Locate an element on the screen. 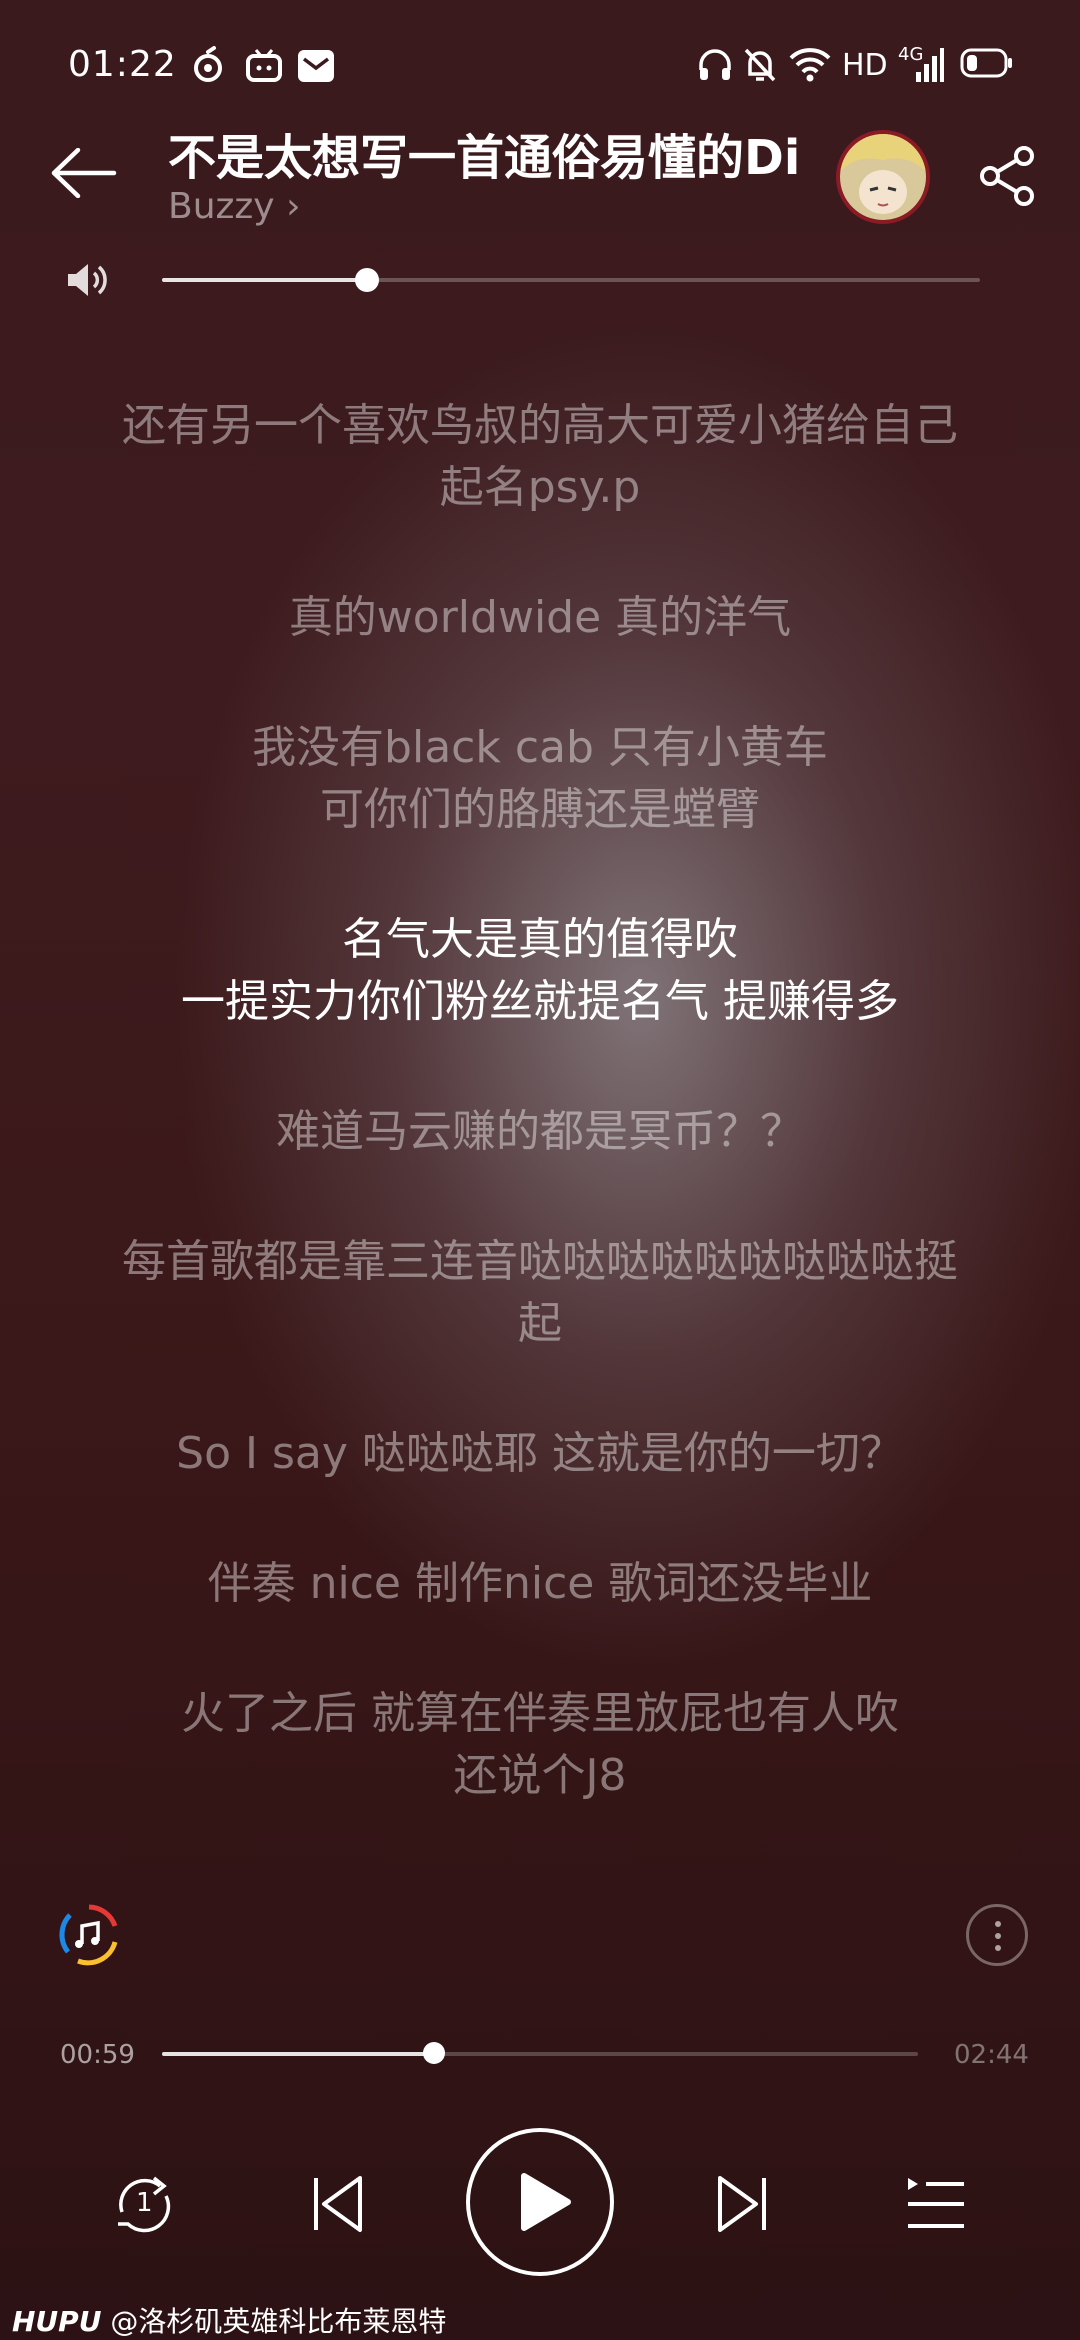 The width and height of the screenshot is (1080, 2340). lyric-text: 还说个J8 is located at coordinates (540, 1775).